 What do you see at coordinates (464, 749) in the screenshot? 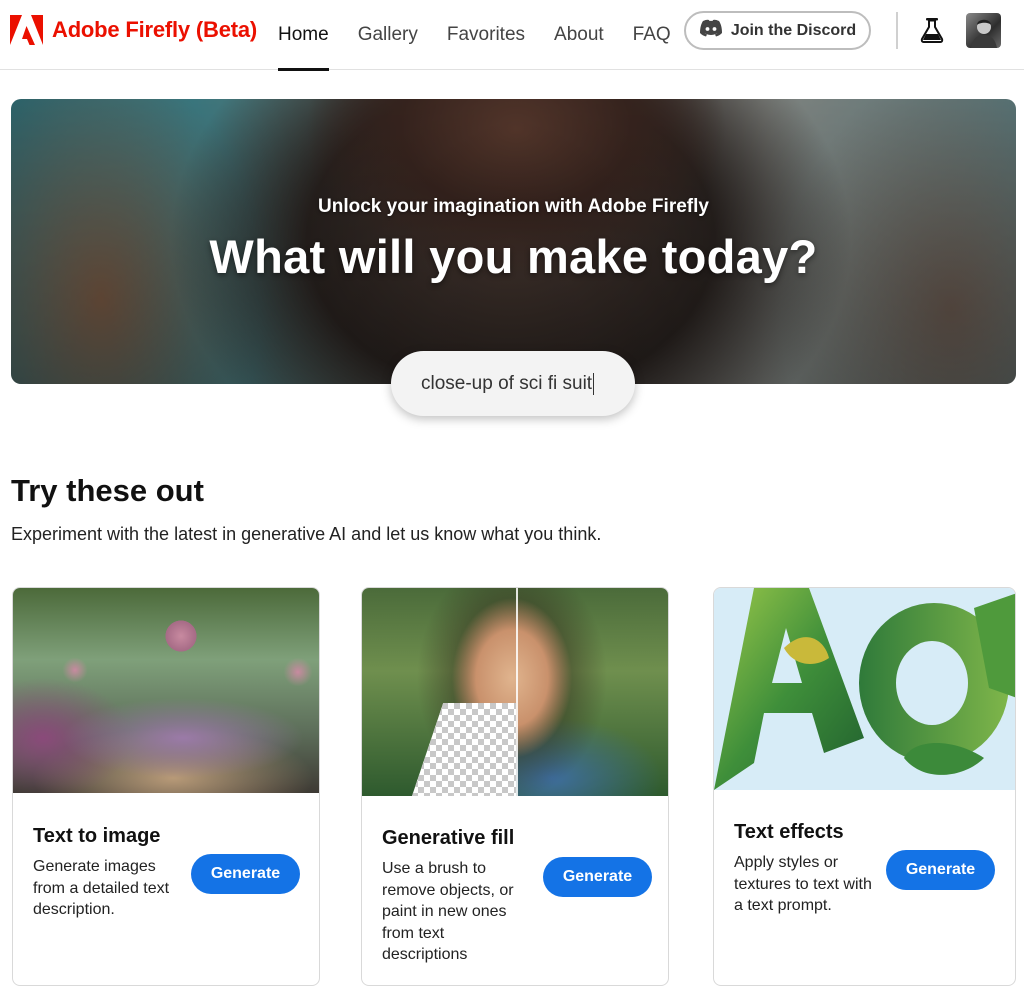
I see `transparency-checkerboard` at bounding box center [464, 749].